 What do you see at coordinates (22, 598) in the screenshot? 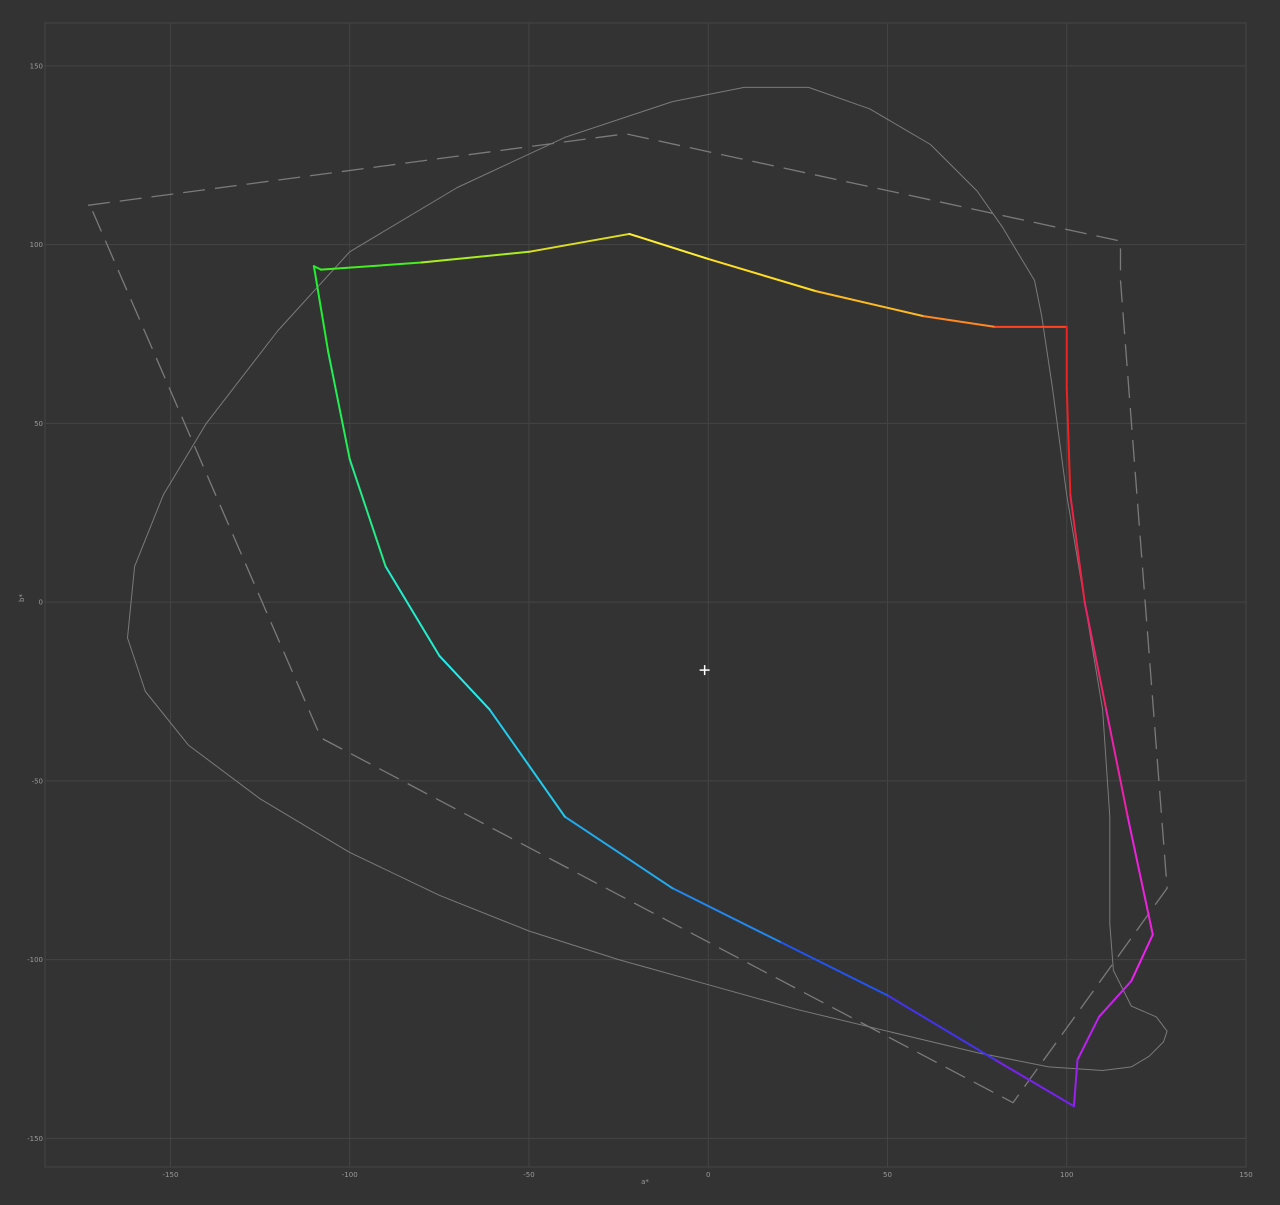
I see `y-axis-label: b*` at bounding box center [22, 598].